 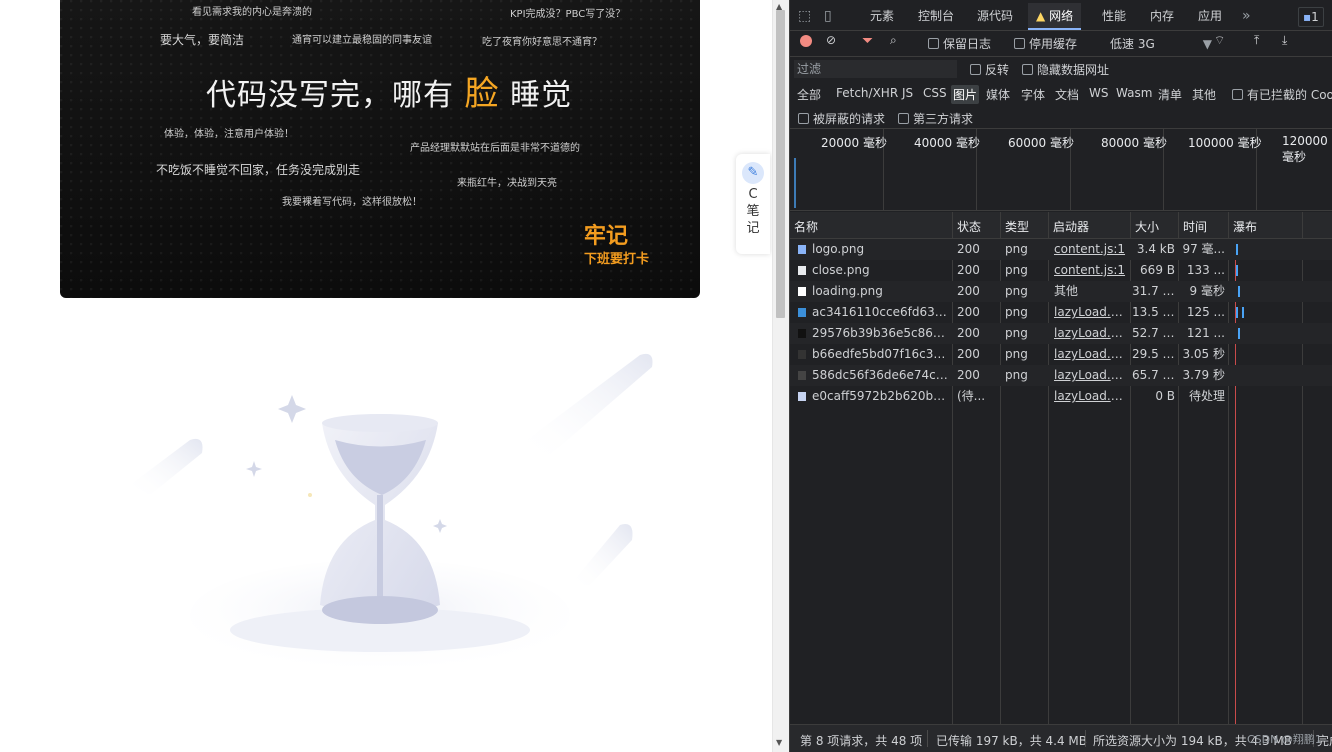 What do you see at coordinates (998, 94) in the screenshot?
I see `type-filter-media: 媒体` at bounding box center [998, 94].